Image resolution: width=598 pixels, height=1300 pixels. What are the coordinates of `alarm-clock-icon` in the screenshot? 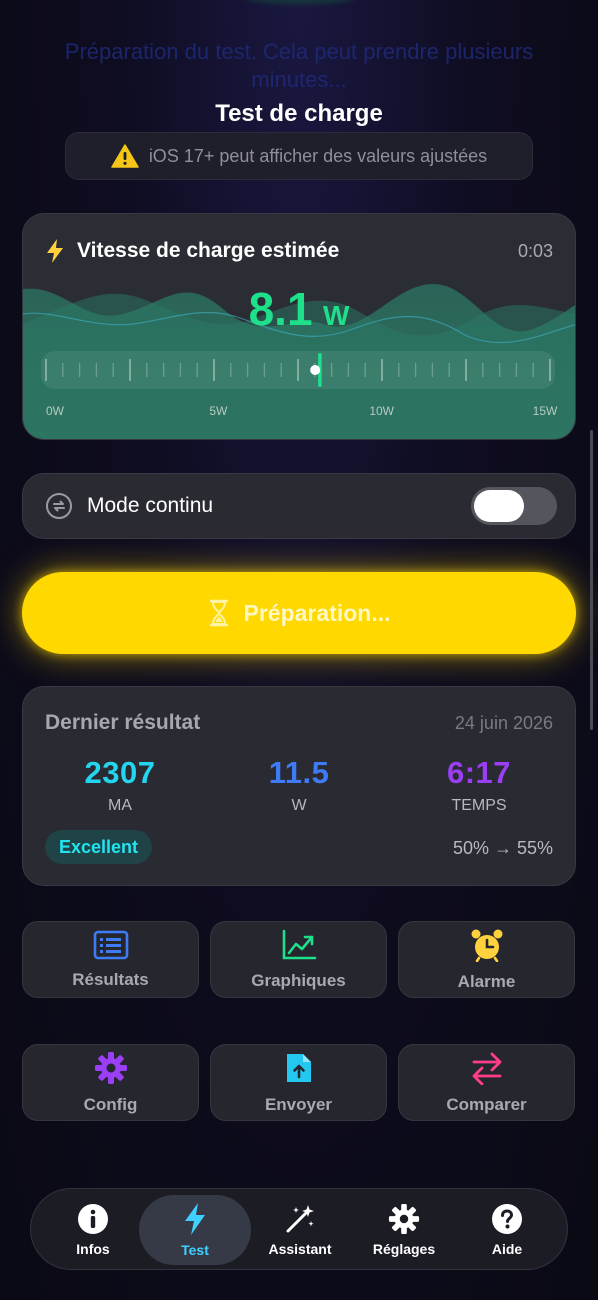 It's located at (486, 945).